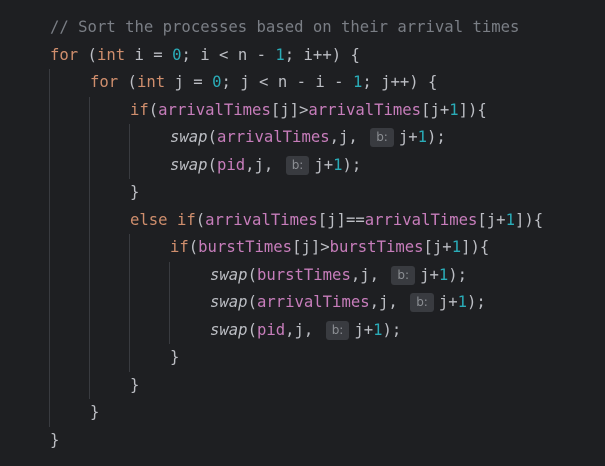  What do you see at coordinates (303, 274) in the screenshot?
I see `variable-name: burstTimes` at bounding box center [303, 274].